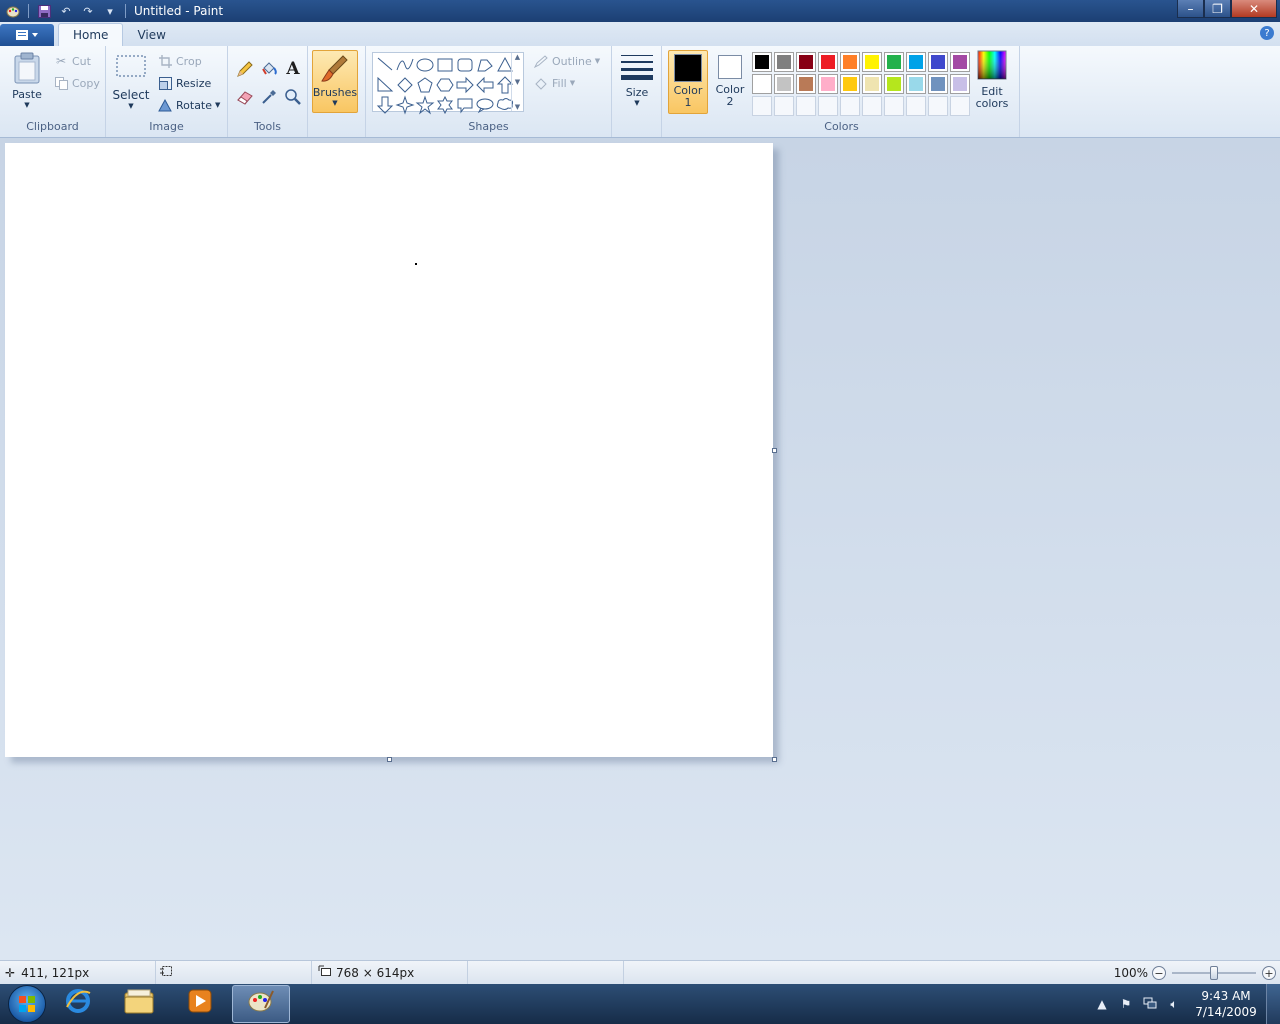  I want to click on tab-home: Home, so click(91, 34).